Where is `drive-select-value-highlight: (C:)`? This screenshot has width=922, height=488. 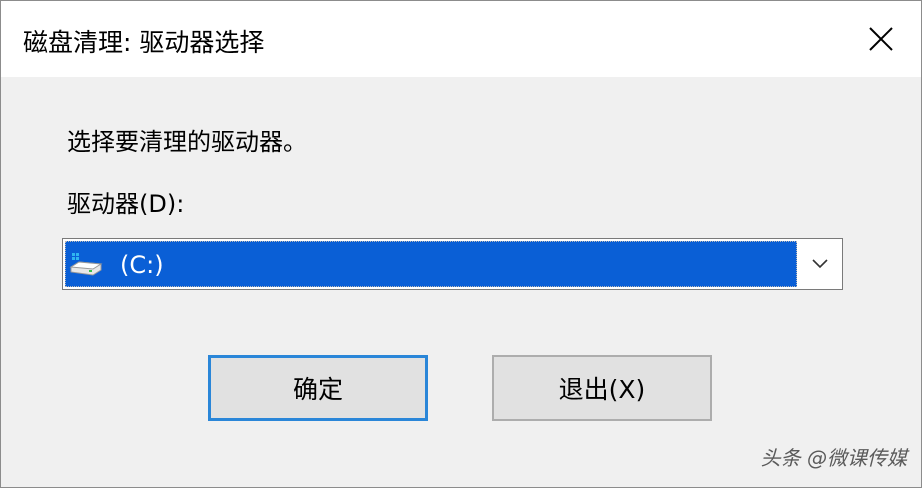
drive-select-value-highlight: (C:) is located at coordinates (431, 264).